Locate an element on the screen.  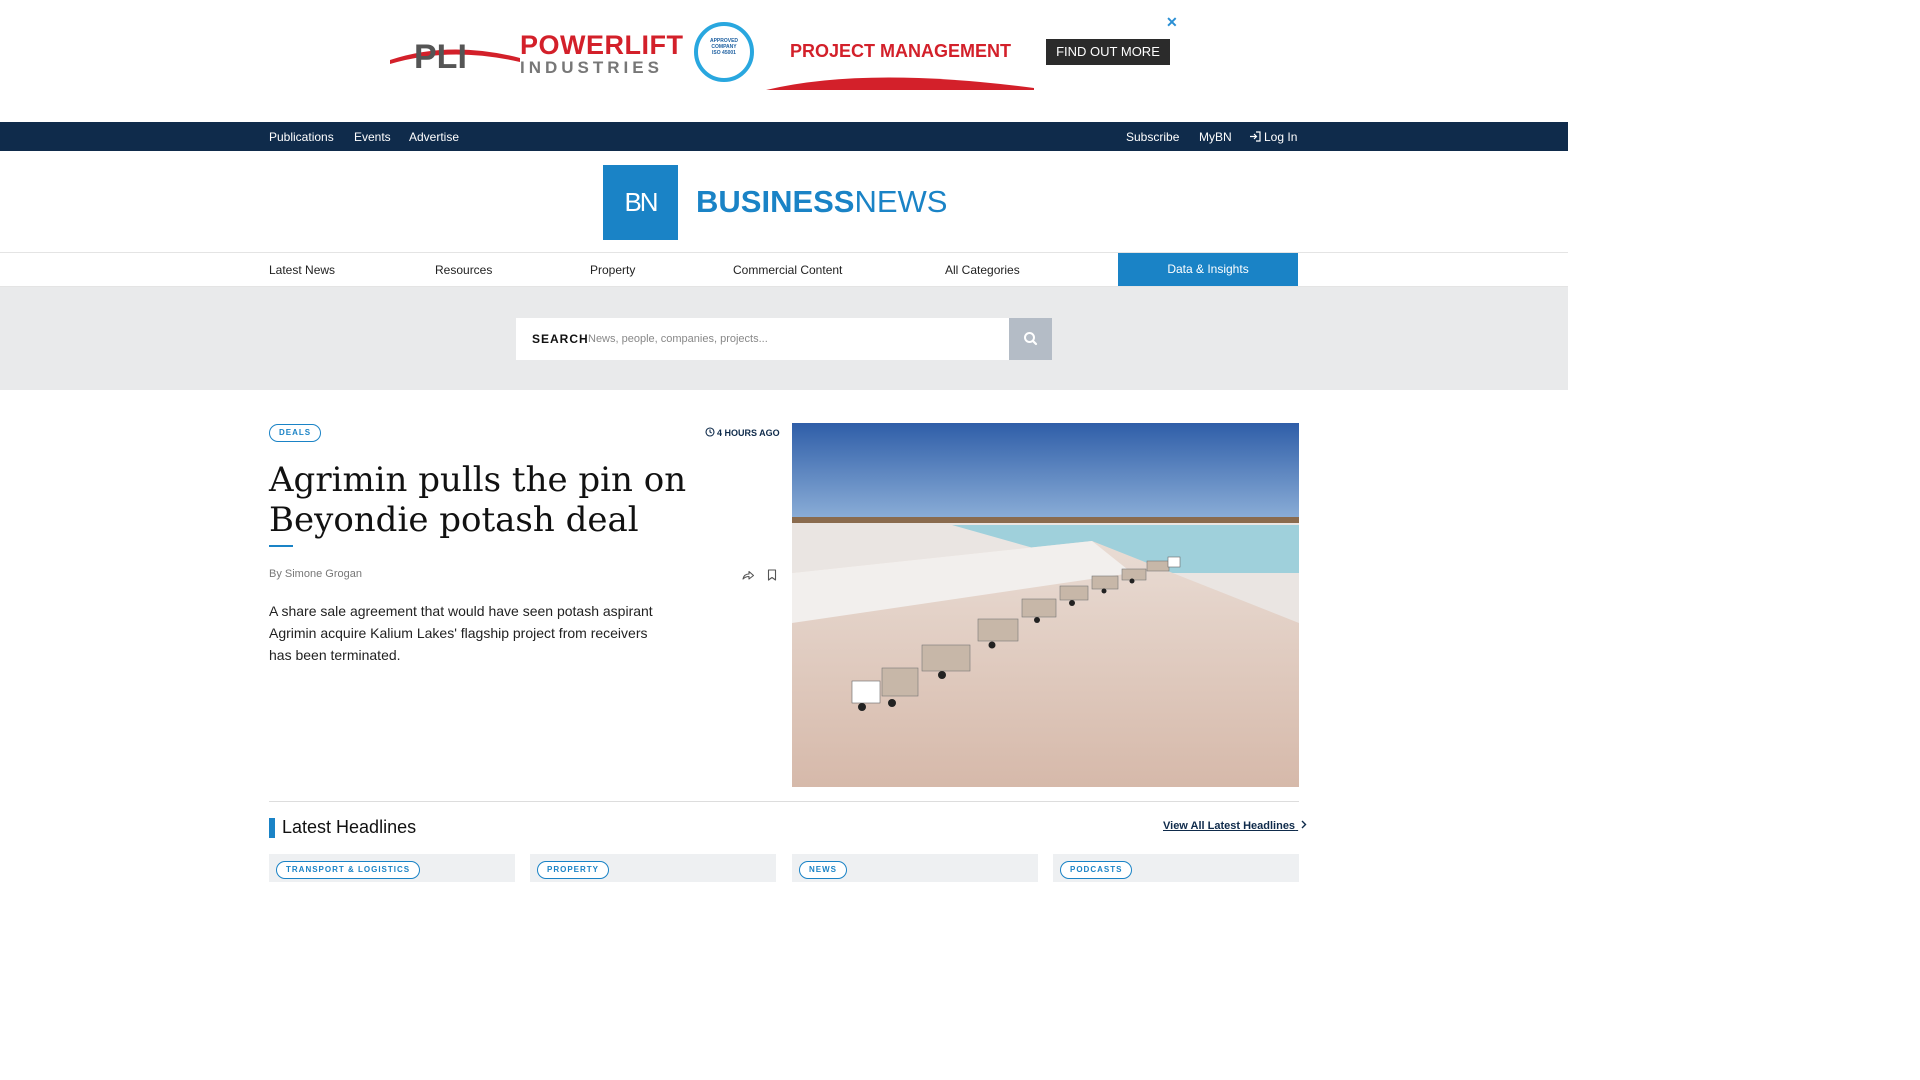
nav-resources: Resources is located at coordinates (463, 270).